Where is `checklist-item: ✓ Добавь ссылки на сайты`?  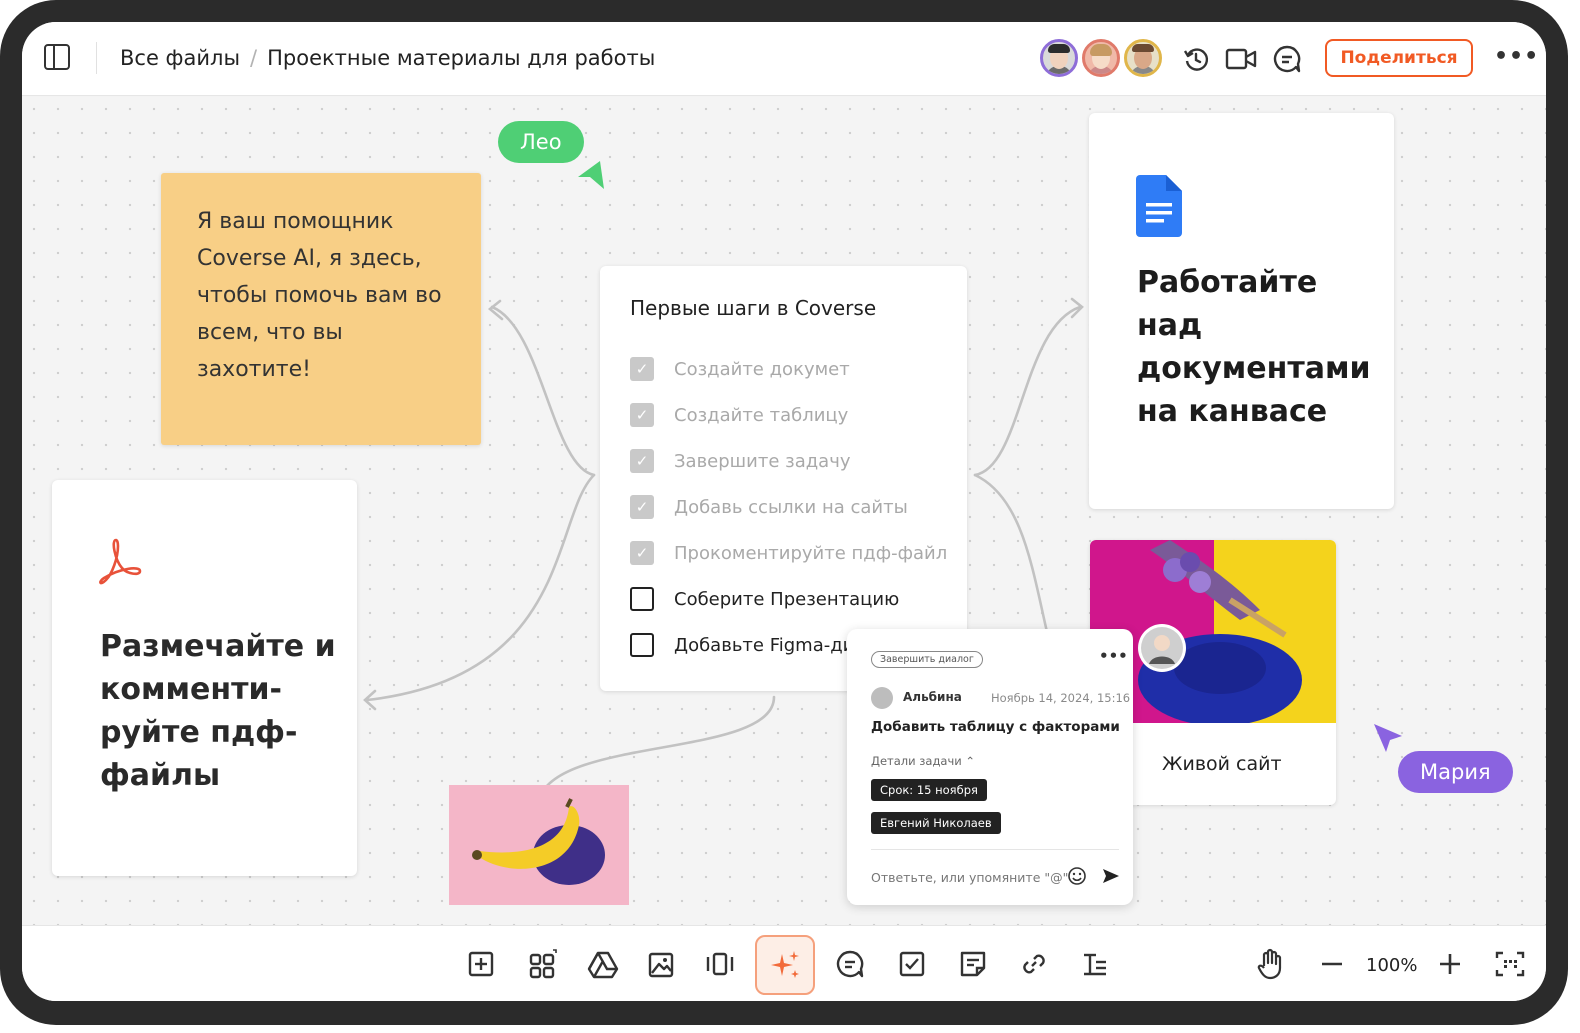 checklist-item: ✓ Добавь ссылки на сайты is located at coordinates (783, 507).